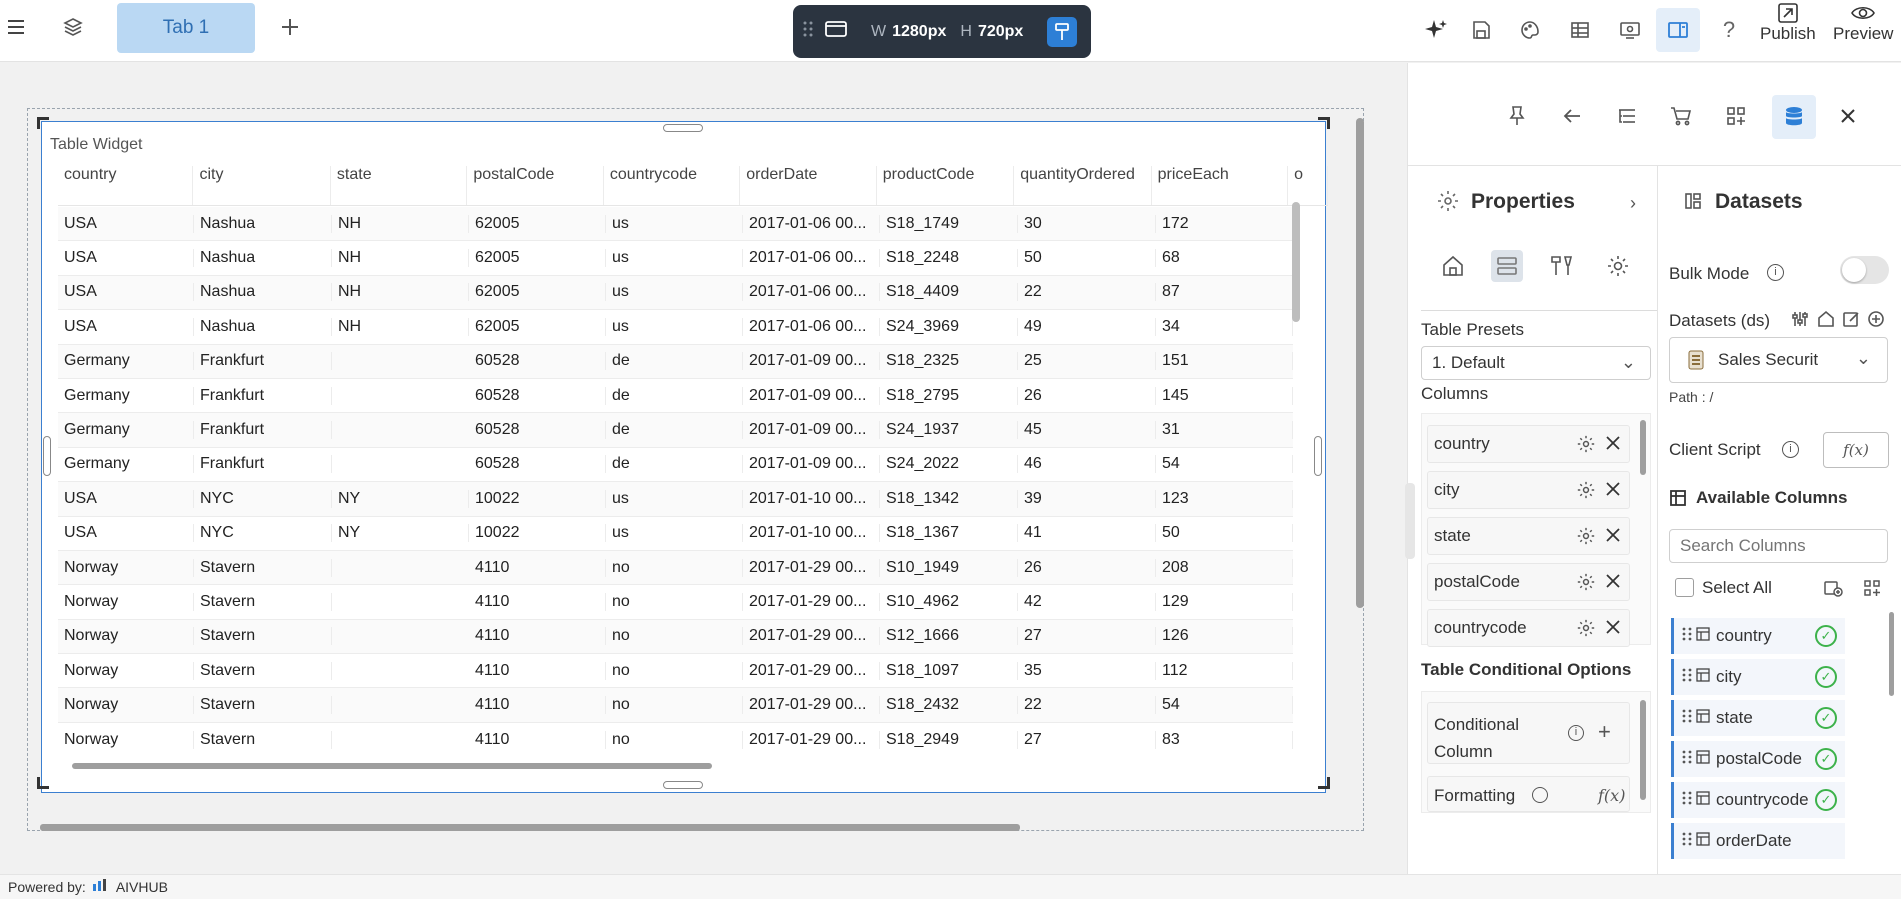 This screenshot has width=1901, height=899. Describe the element at coordinates (946, 185) in the screenshot. I see `header-cell: productCode` at that location.